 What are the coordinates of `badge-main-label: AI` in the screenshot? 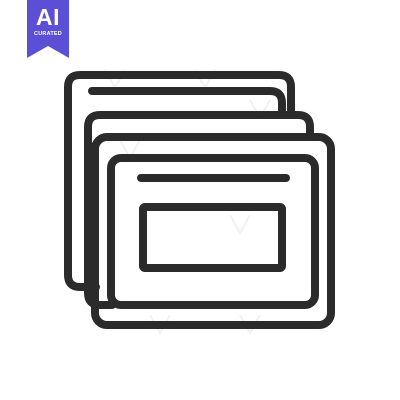 It's located at (48, 17).